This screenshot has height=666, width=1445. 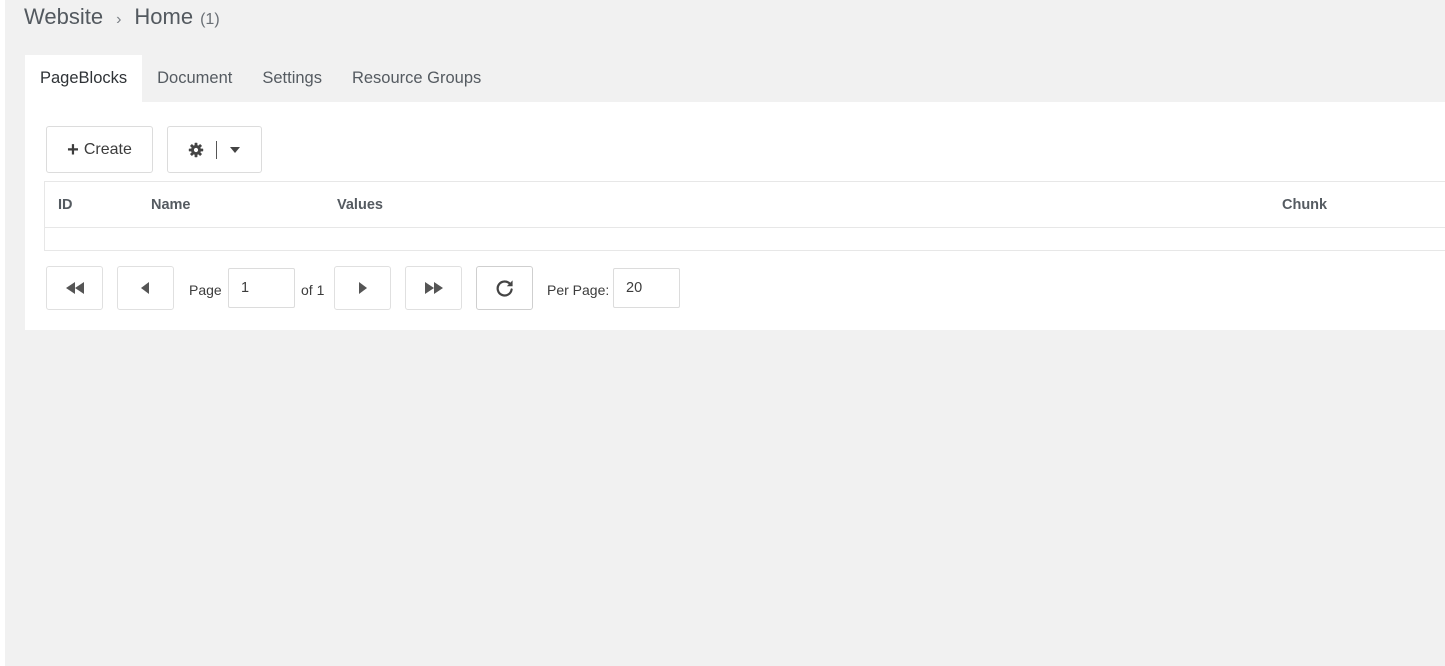 What do you see at coordinates (164, 16) in the screenshot?
I see `page-title: Home` at bounding box center [164, 16].